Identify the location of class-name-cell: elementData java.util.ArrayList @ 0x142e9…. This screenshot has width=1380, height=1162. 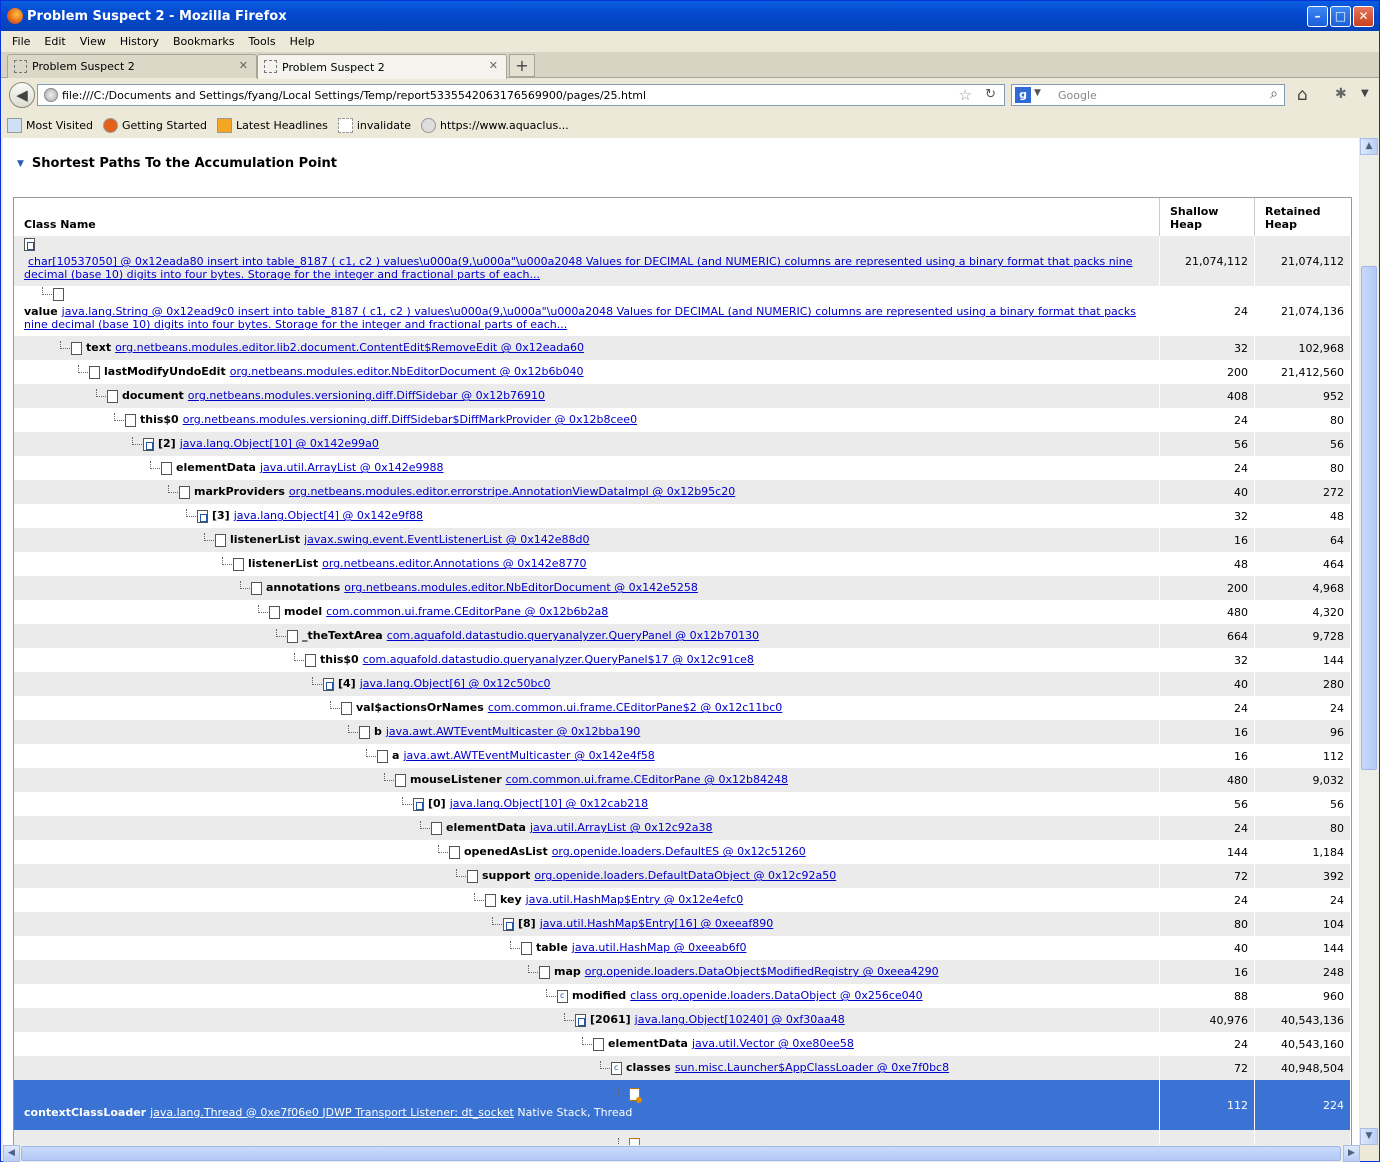
(587, 468).